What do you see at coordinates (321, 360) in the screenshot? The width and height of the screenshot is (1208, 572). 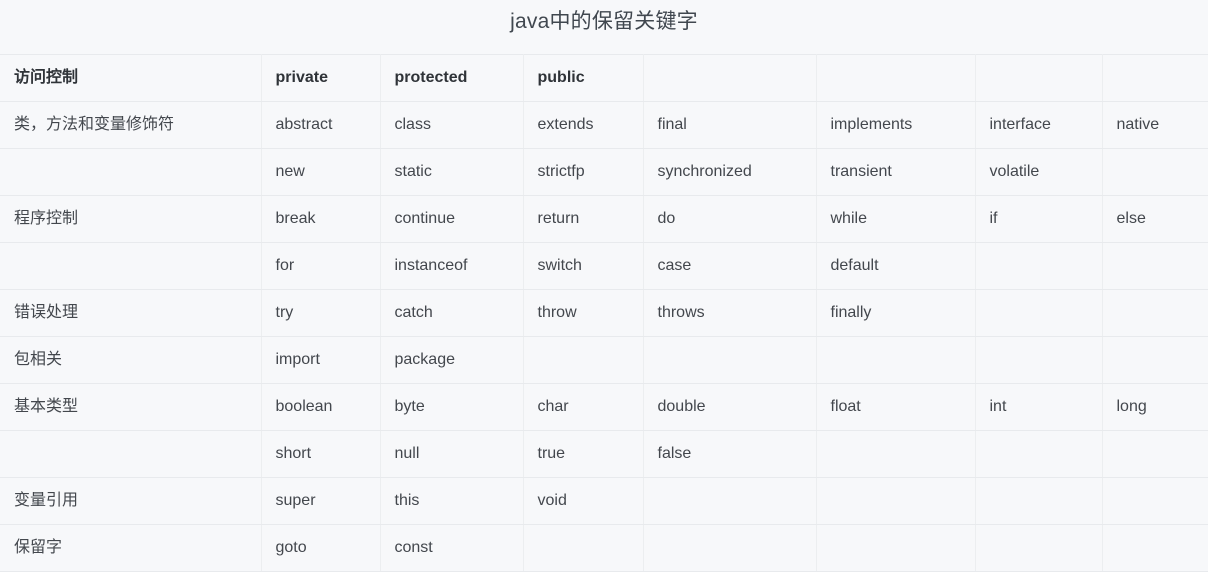 I see `keyword-cell: import` at bounding box center [321, 360].